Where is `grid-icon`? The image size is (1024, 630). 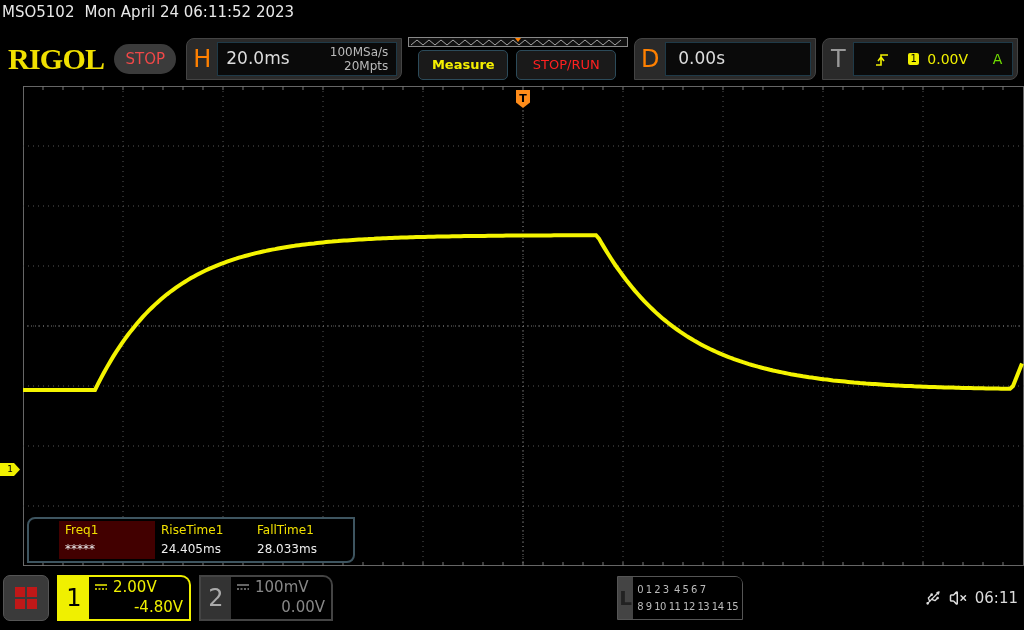
grid-icon is located at coordinates (26, 598).